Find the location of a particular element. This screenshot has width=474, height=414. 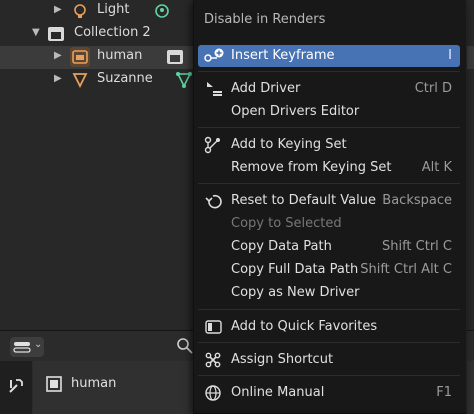

object-icon is located at coordinates (54, 386).